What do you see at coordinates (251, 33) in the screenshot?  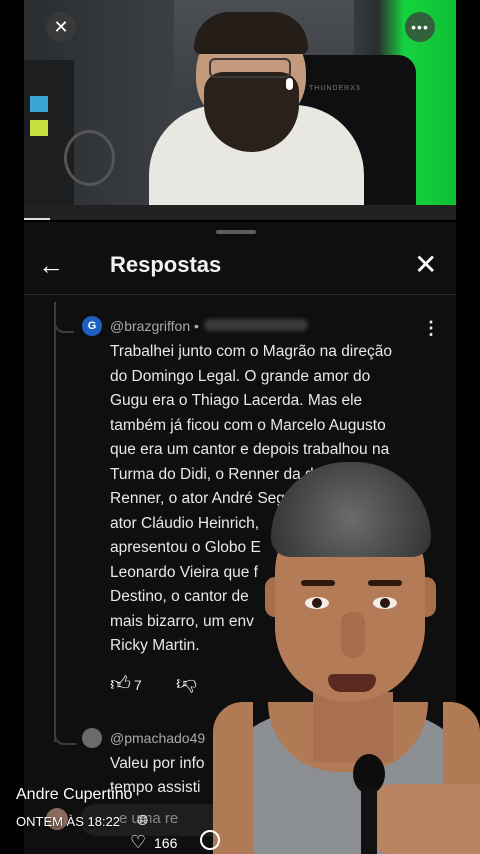 I see `person-hair` at bounding box center [251, 33].